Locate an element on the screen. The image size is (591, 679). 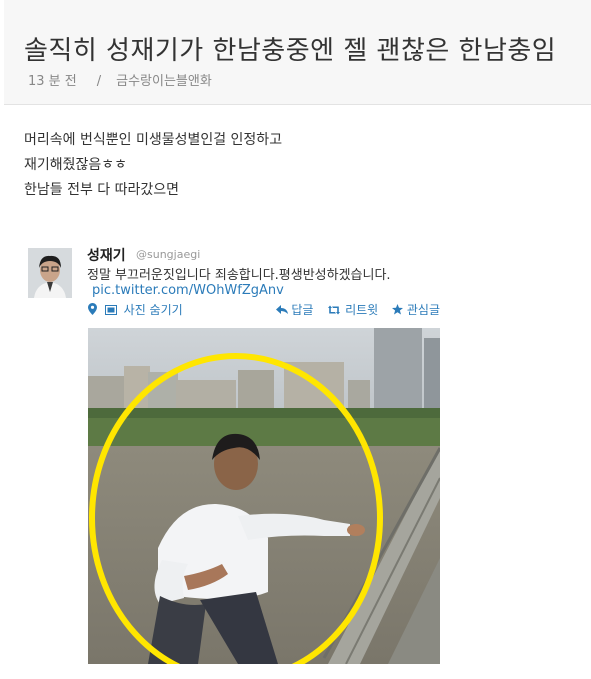
retweet-icon is located at coordinates (334, 311).